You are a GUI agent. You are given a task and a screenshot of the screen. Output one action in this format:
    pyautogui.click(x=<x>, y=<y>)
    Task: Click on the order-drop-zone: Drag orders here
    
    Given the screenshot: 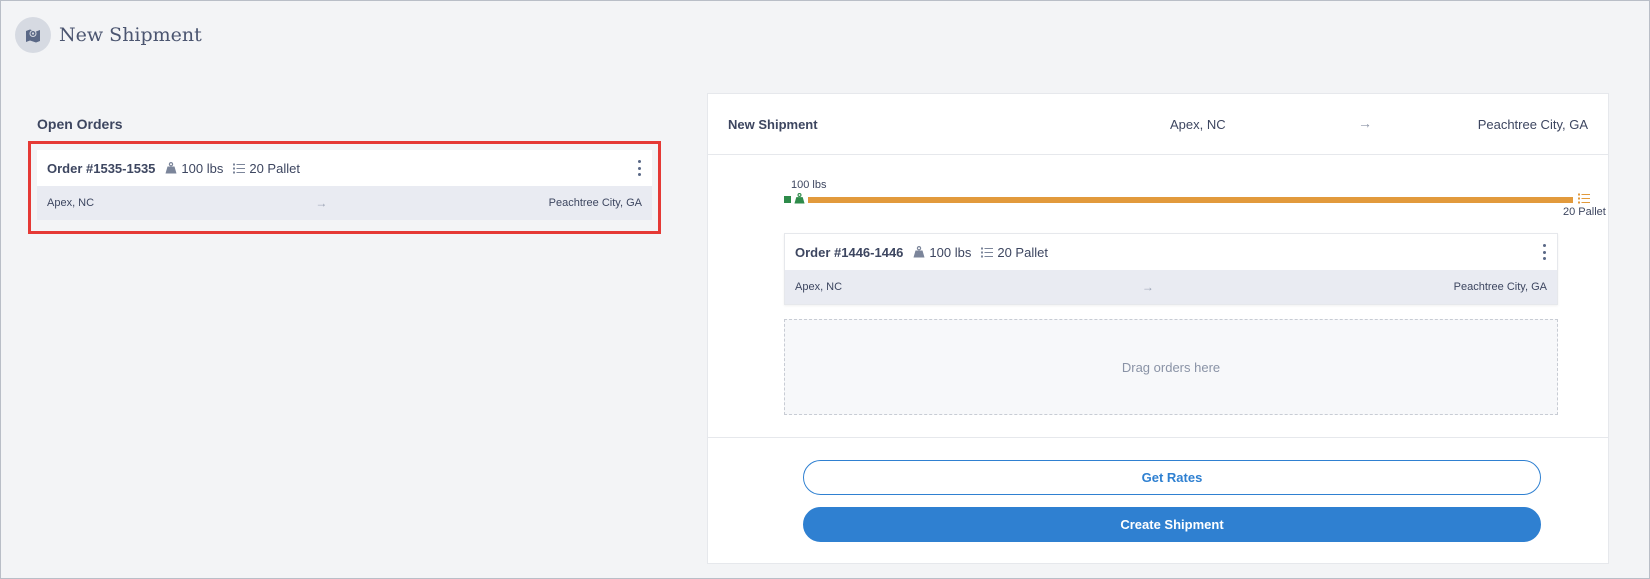 What is the action you would take?
    pyautogui.click(x=1171, y=367)
    